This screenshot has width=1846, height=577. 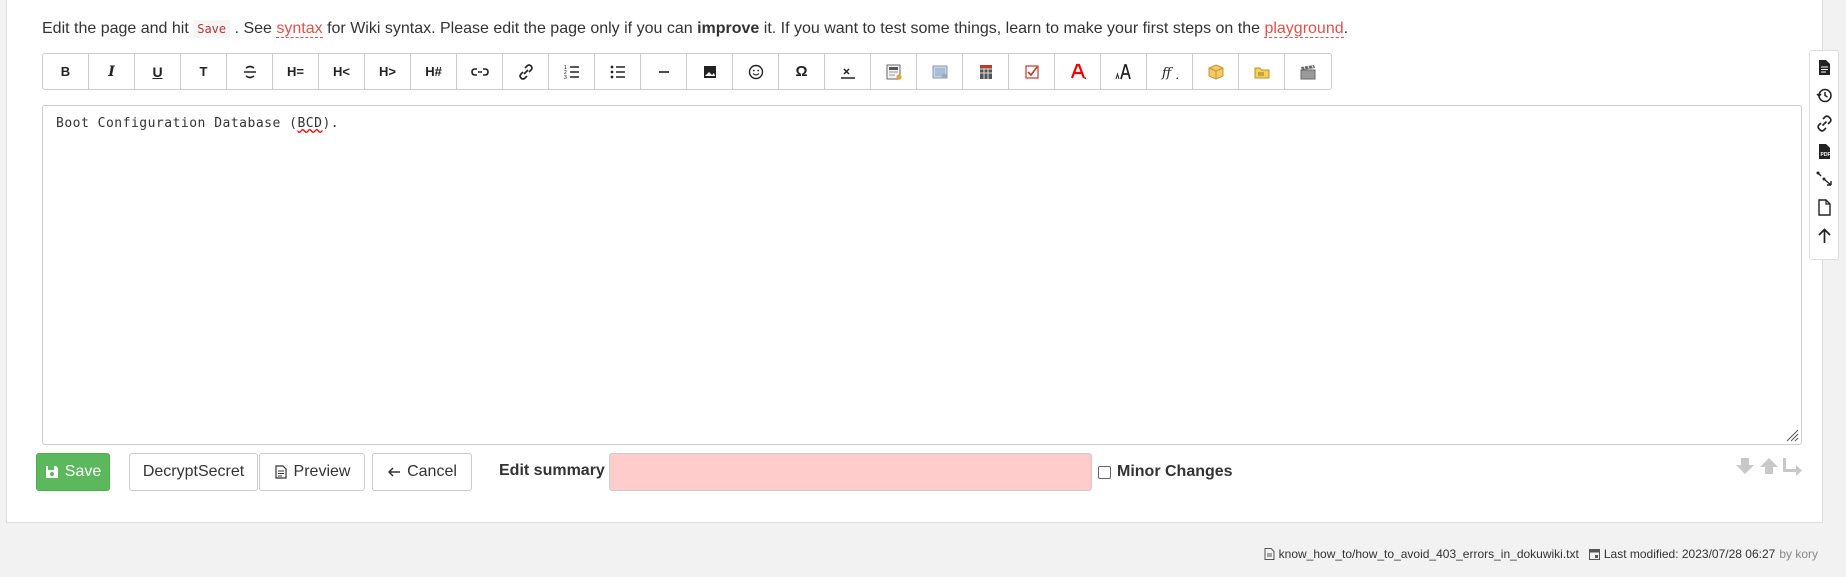 I want to click on preview-button: Preview, so click(x=312, y=472).